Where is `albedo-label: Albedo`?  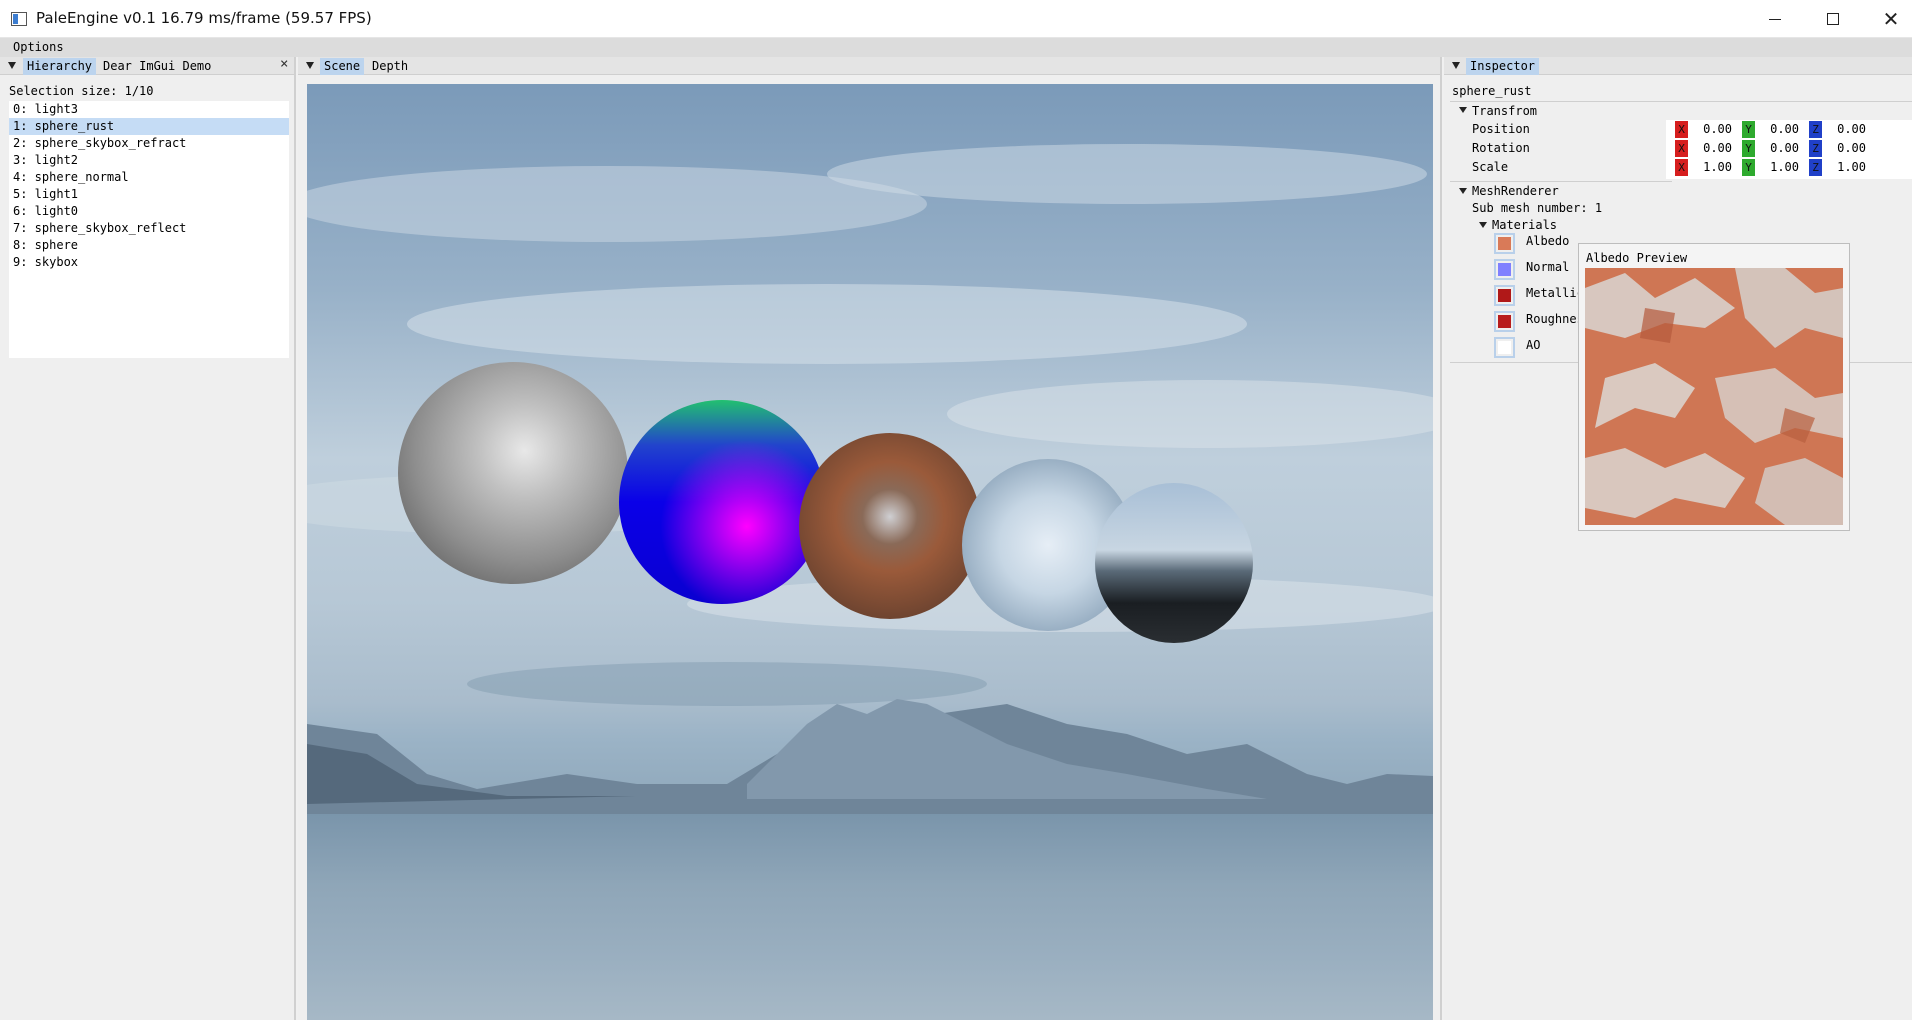 albedo-label: Albedo is located at coordinates (1548, 241).